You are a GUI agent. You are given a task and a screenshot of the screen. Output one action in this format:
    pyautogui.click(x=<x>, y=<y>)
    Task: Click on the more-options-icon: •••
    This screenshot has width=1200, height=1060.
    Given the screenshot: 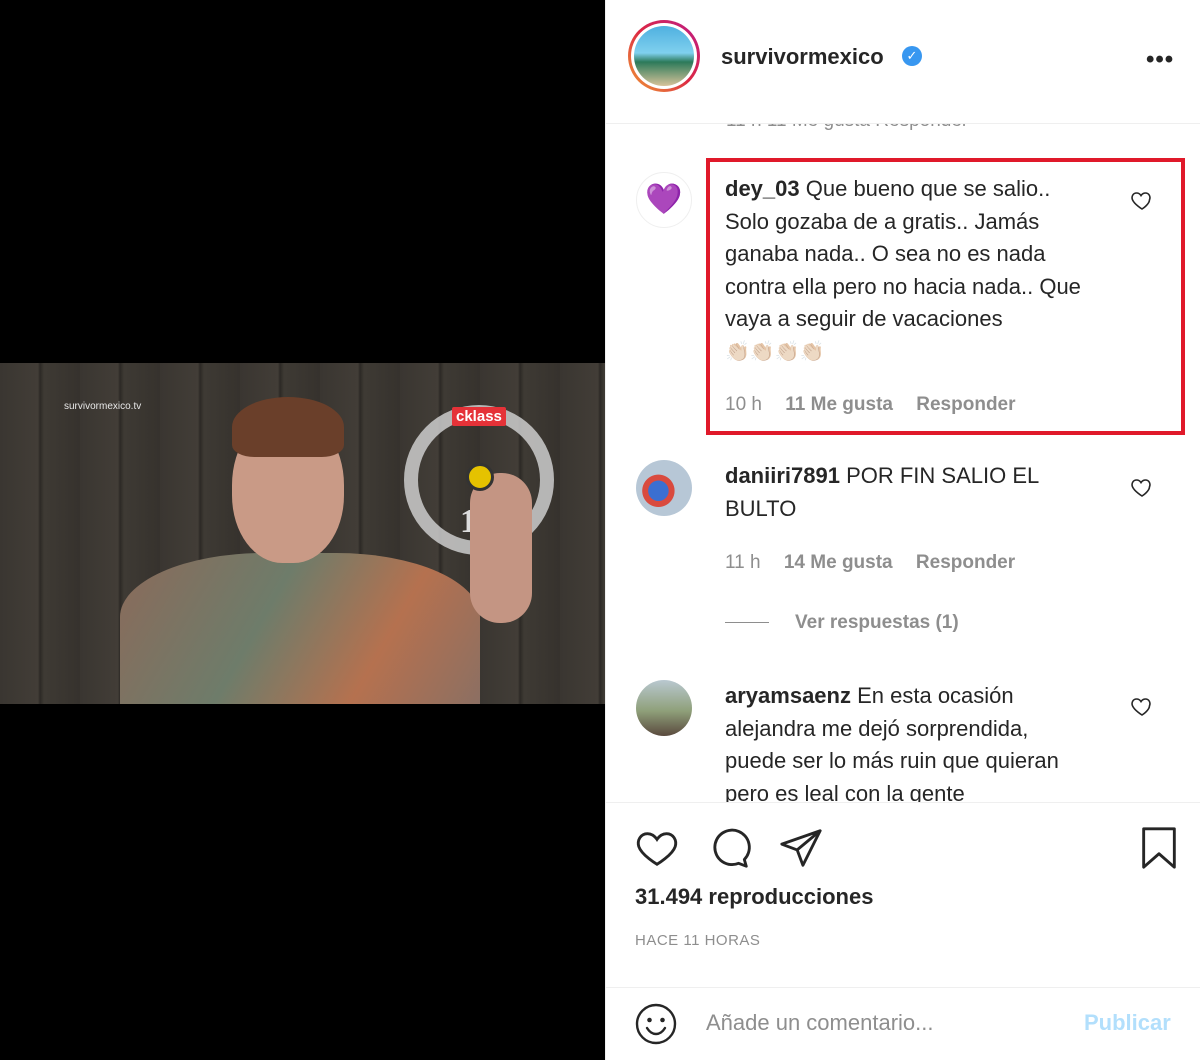 What is the action you would take?
    pyautogui.click(x=1160, y=60)
    